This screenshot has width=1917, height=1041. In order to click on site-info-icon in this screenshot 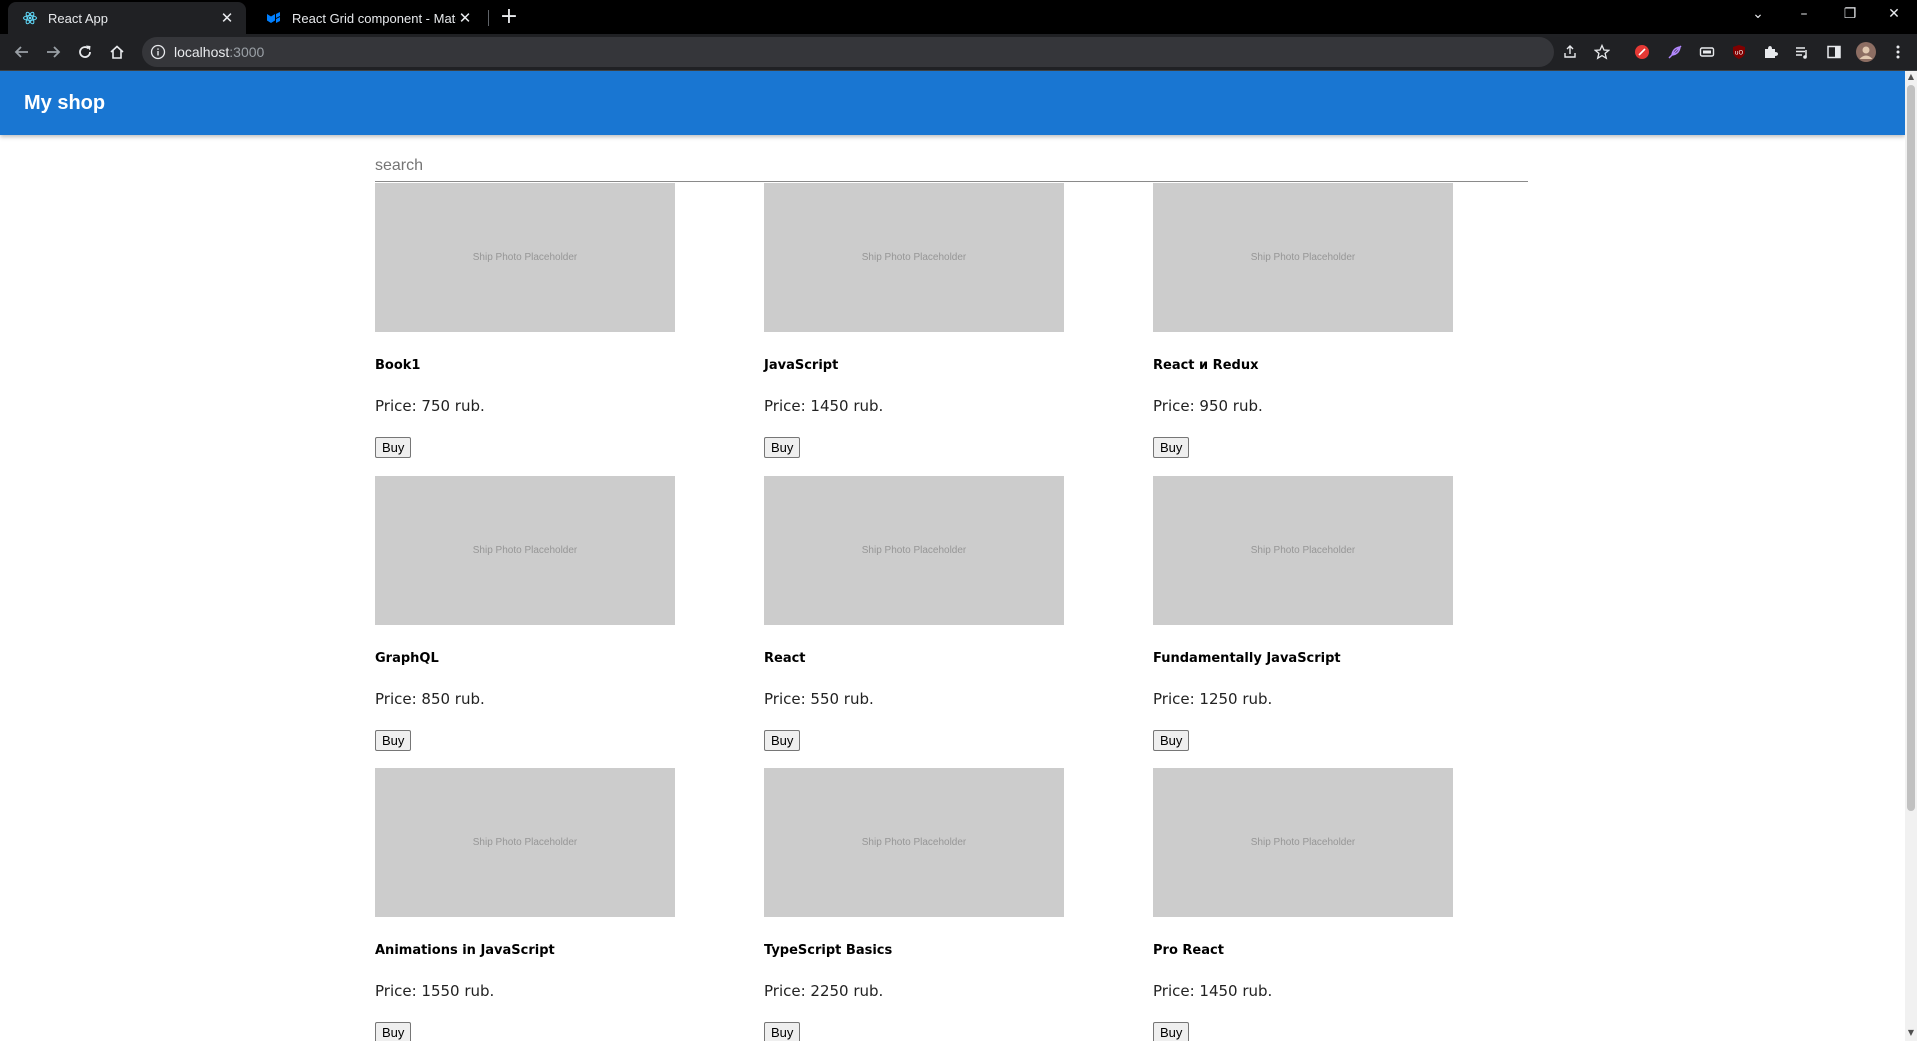, I will do `click(158, 52)`.